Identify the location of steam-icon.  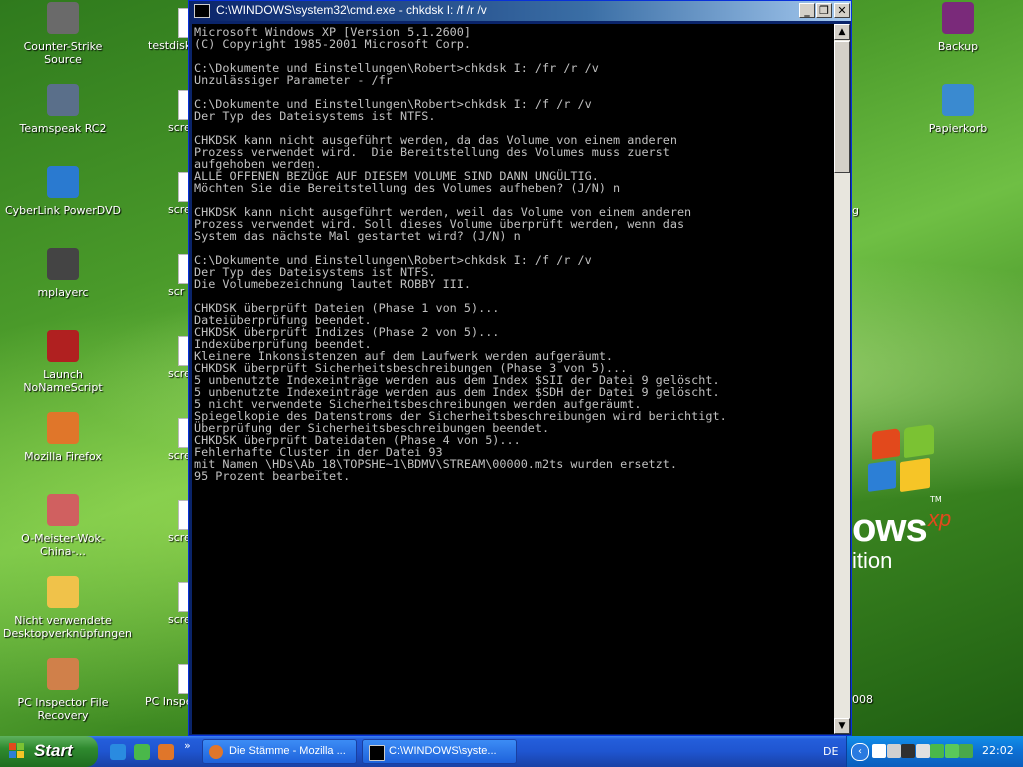
(908, 751).